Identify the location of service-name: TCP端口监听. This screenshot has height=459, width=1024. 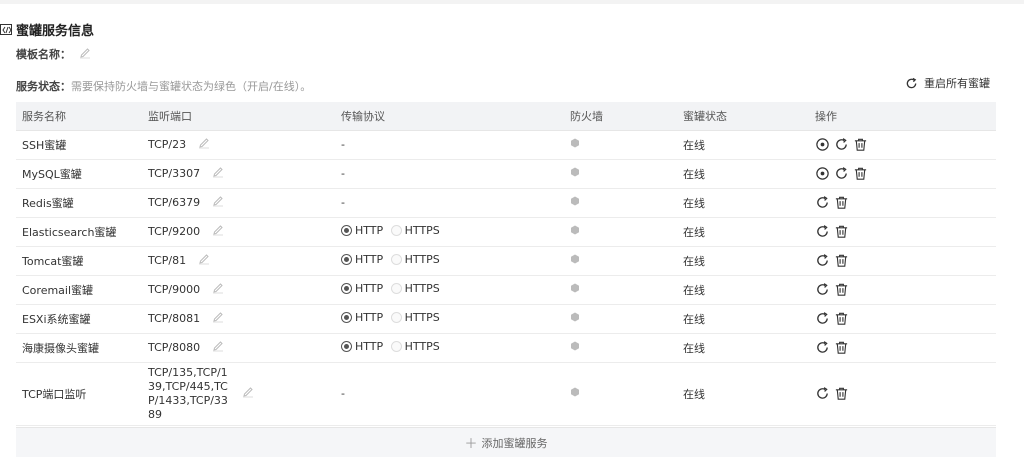
(79, 394).